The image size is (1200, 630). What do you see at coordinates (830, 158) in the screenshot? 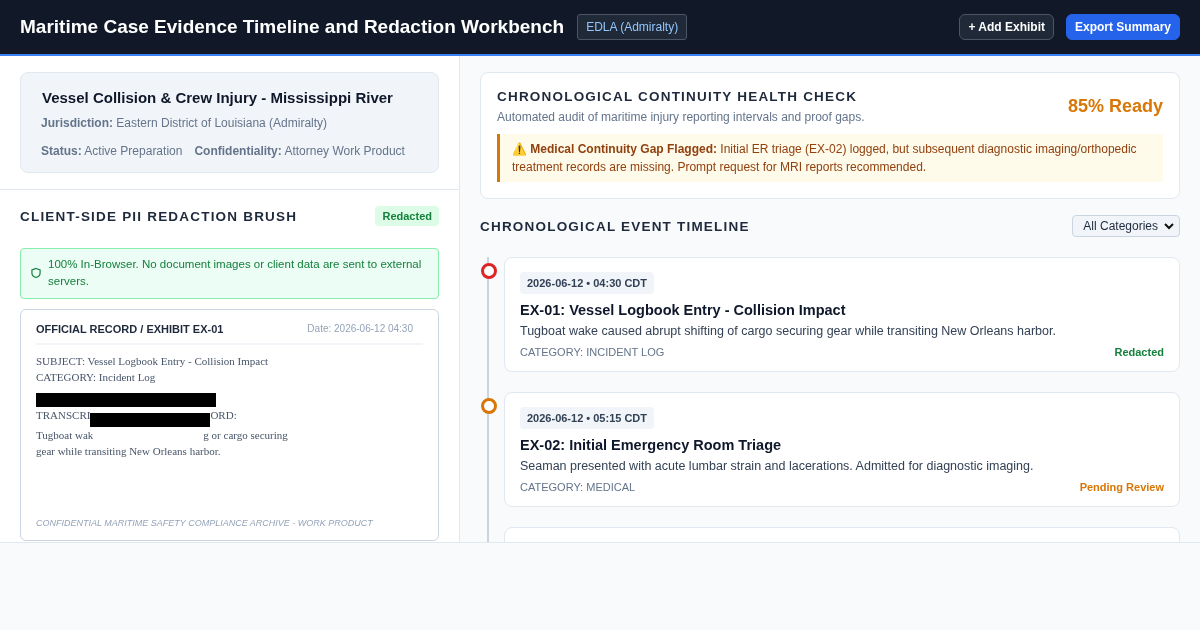
I see `gap-alert: ⚠ Medical Continuity Gap Flagged: Initial ER triage (EX-02) logged, but subsequent diagnostic imaging/orthopedic treatment records are missing. Prompt request for MRI reports recommended.` at bounding box center [830, 158].